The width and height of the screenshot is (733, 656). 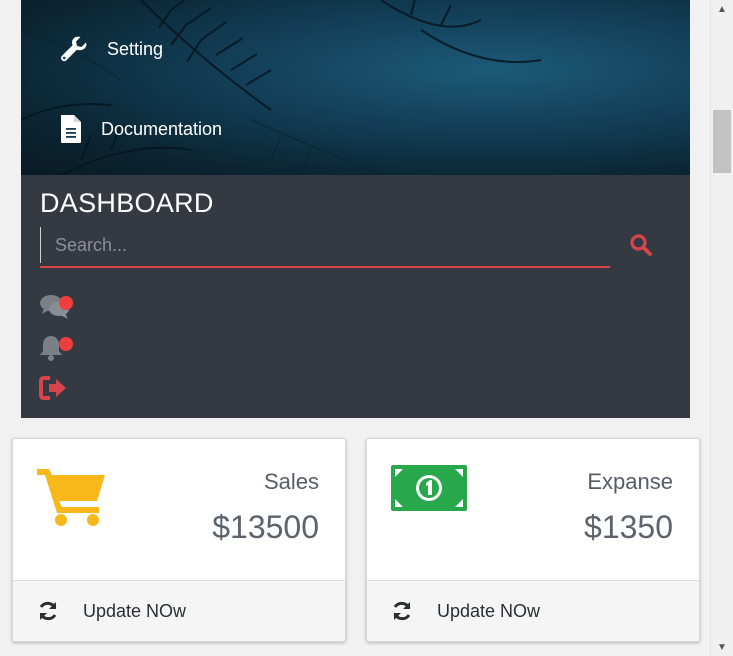 What do you see at coordinates (71, 129) in the screenshot?
I see `document-icon` at bounding box center [71, 129].